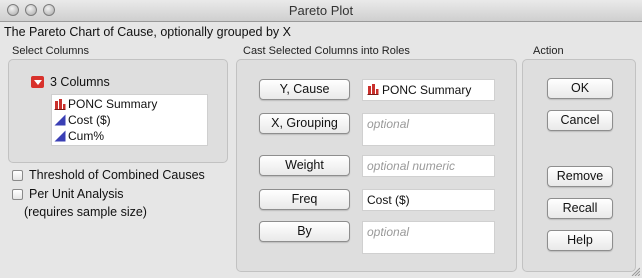  Describe the element at coordinates (85, 212) in the screenshot. I see `per-unit-note: (requires sample size)` at that location.